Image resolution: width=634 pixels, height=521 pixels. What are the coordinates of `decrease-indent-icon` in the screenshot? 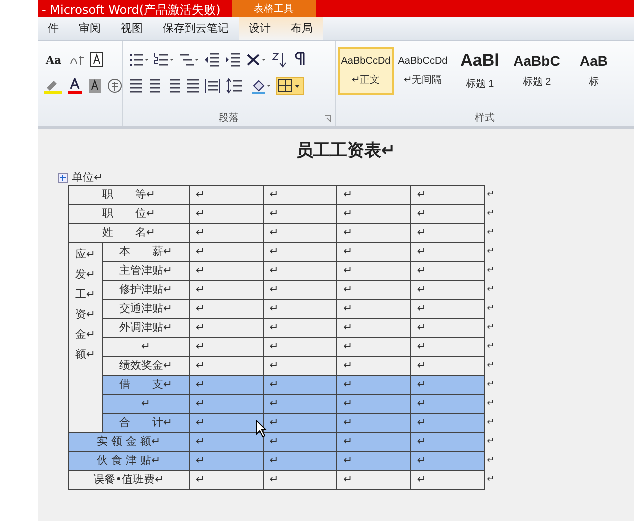 It's located at (212, 60).